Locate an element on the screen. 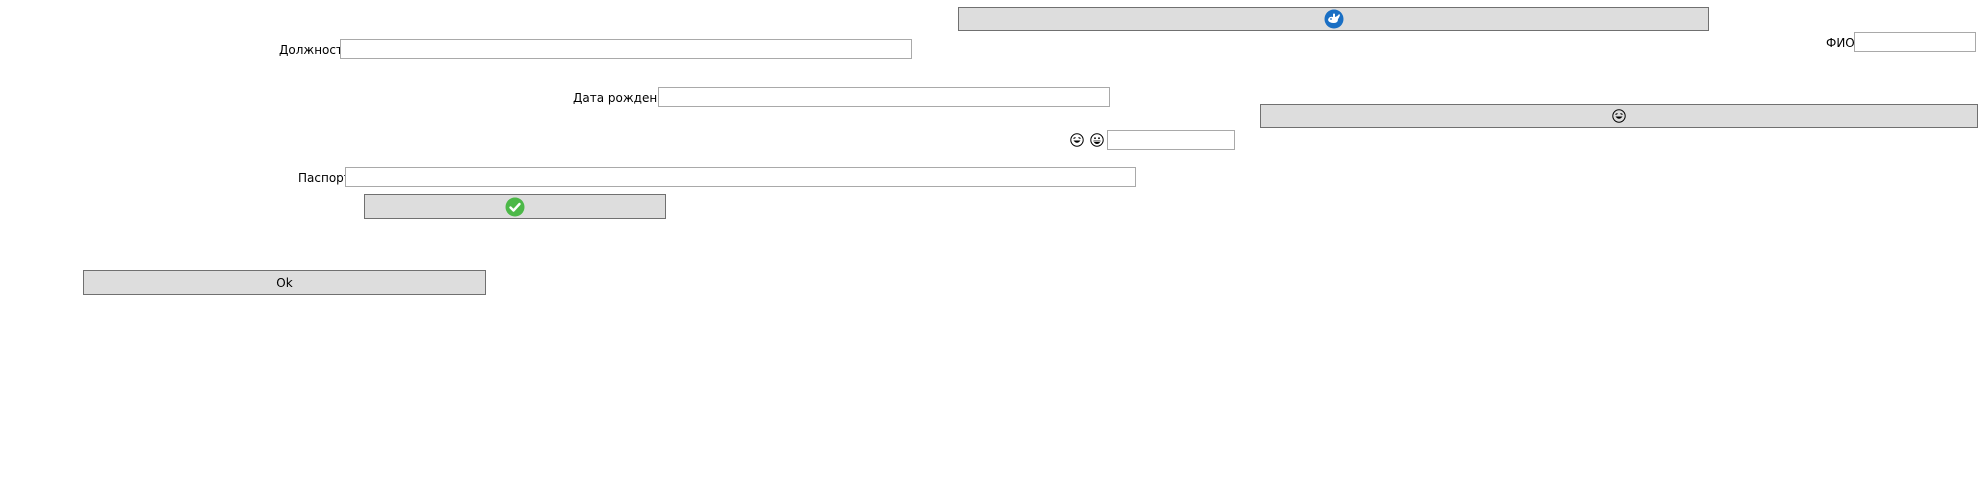  passport-field is located at coordinates (740, 177).